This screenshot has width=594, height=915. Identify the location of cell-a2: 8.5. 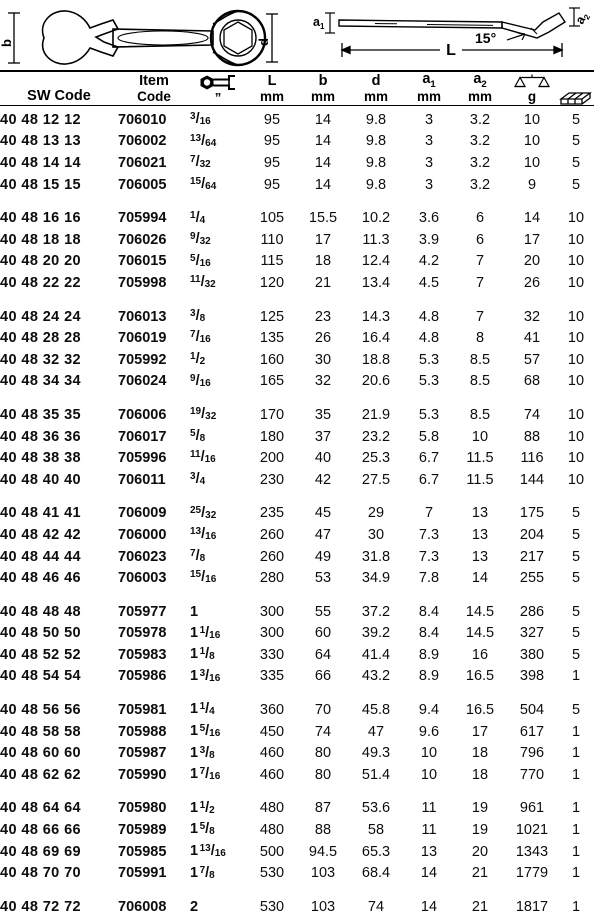
(480, 359).